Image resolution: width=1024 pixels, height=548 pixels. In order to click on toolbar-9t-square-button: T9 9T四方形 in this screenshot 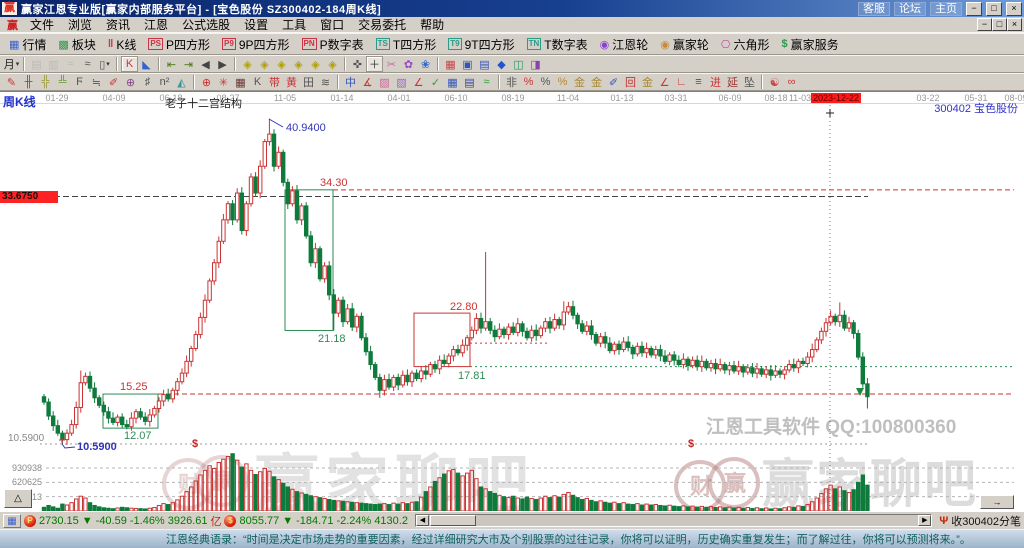, I will do `click(481, 44)`.